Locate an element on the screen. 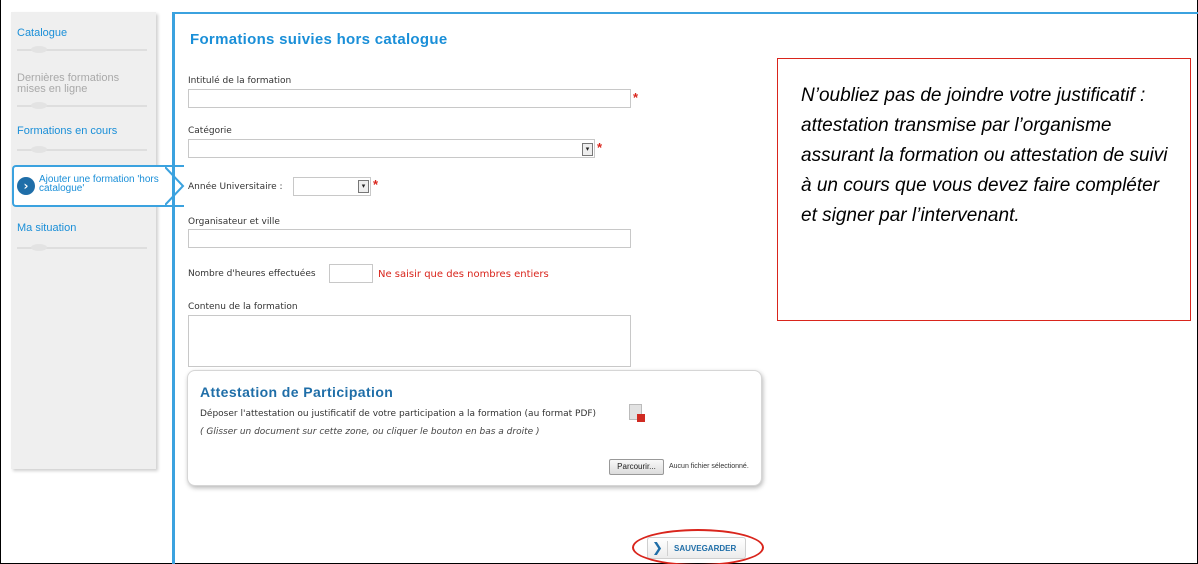  no-file-text: Aucun fichier sélectionné. is located at coordinates (709, 466).